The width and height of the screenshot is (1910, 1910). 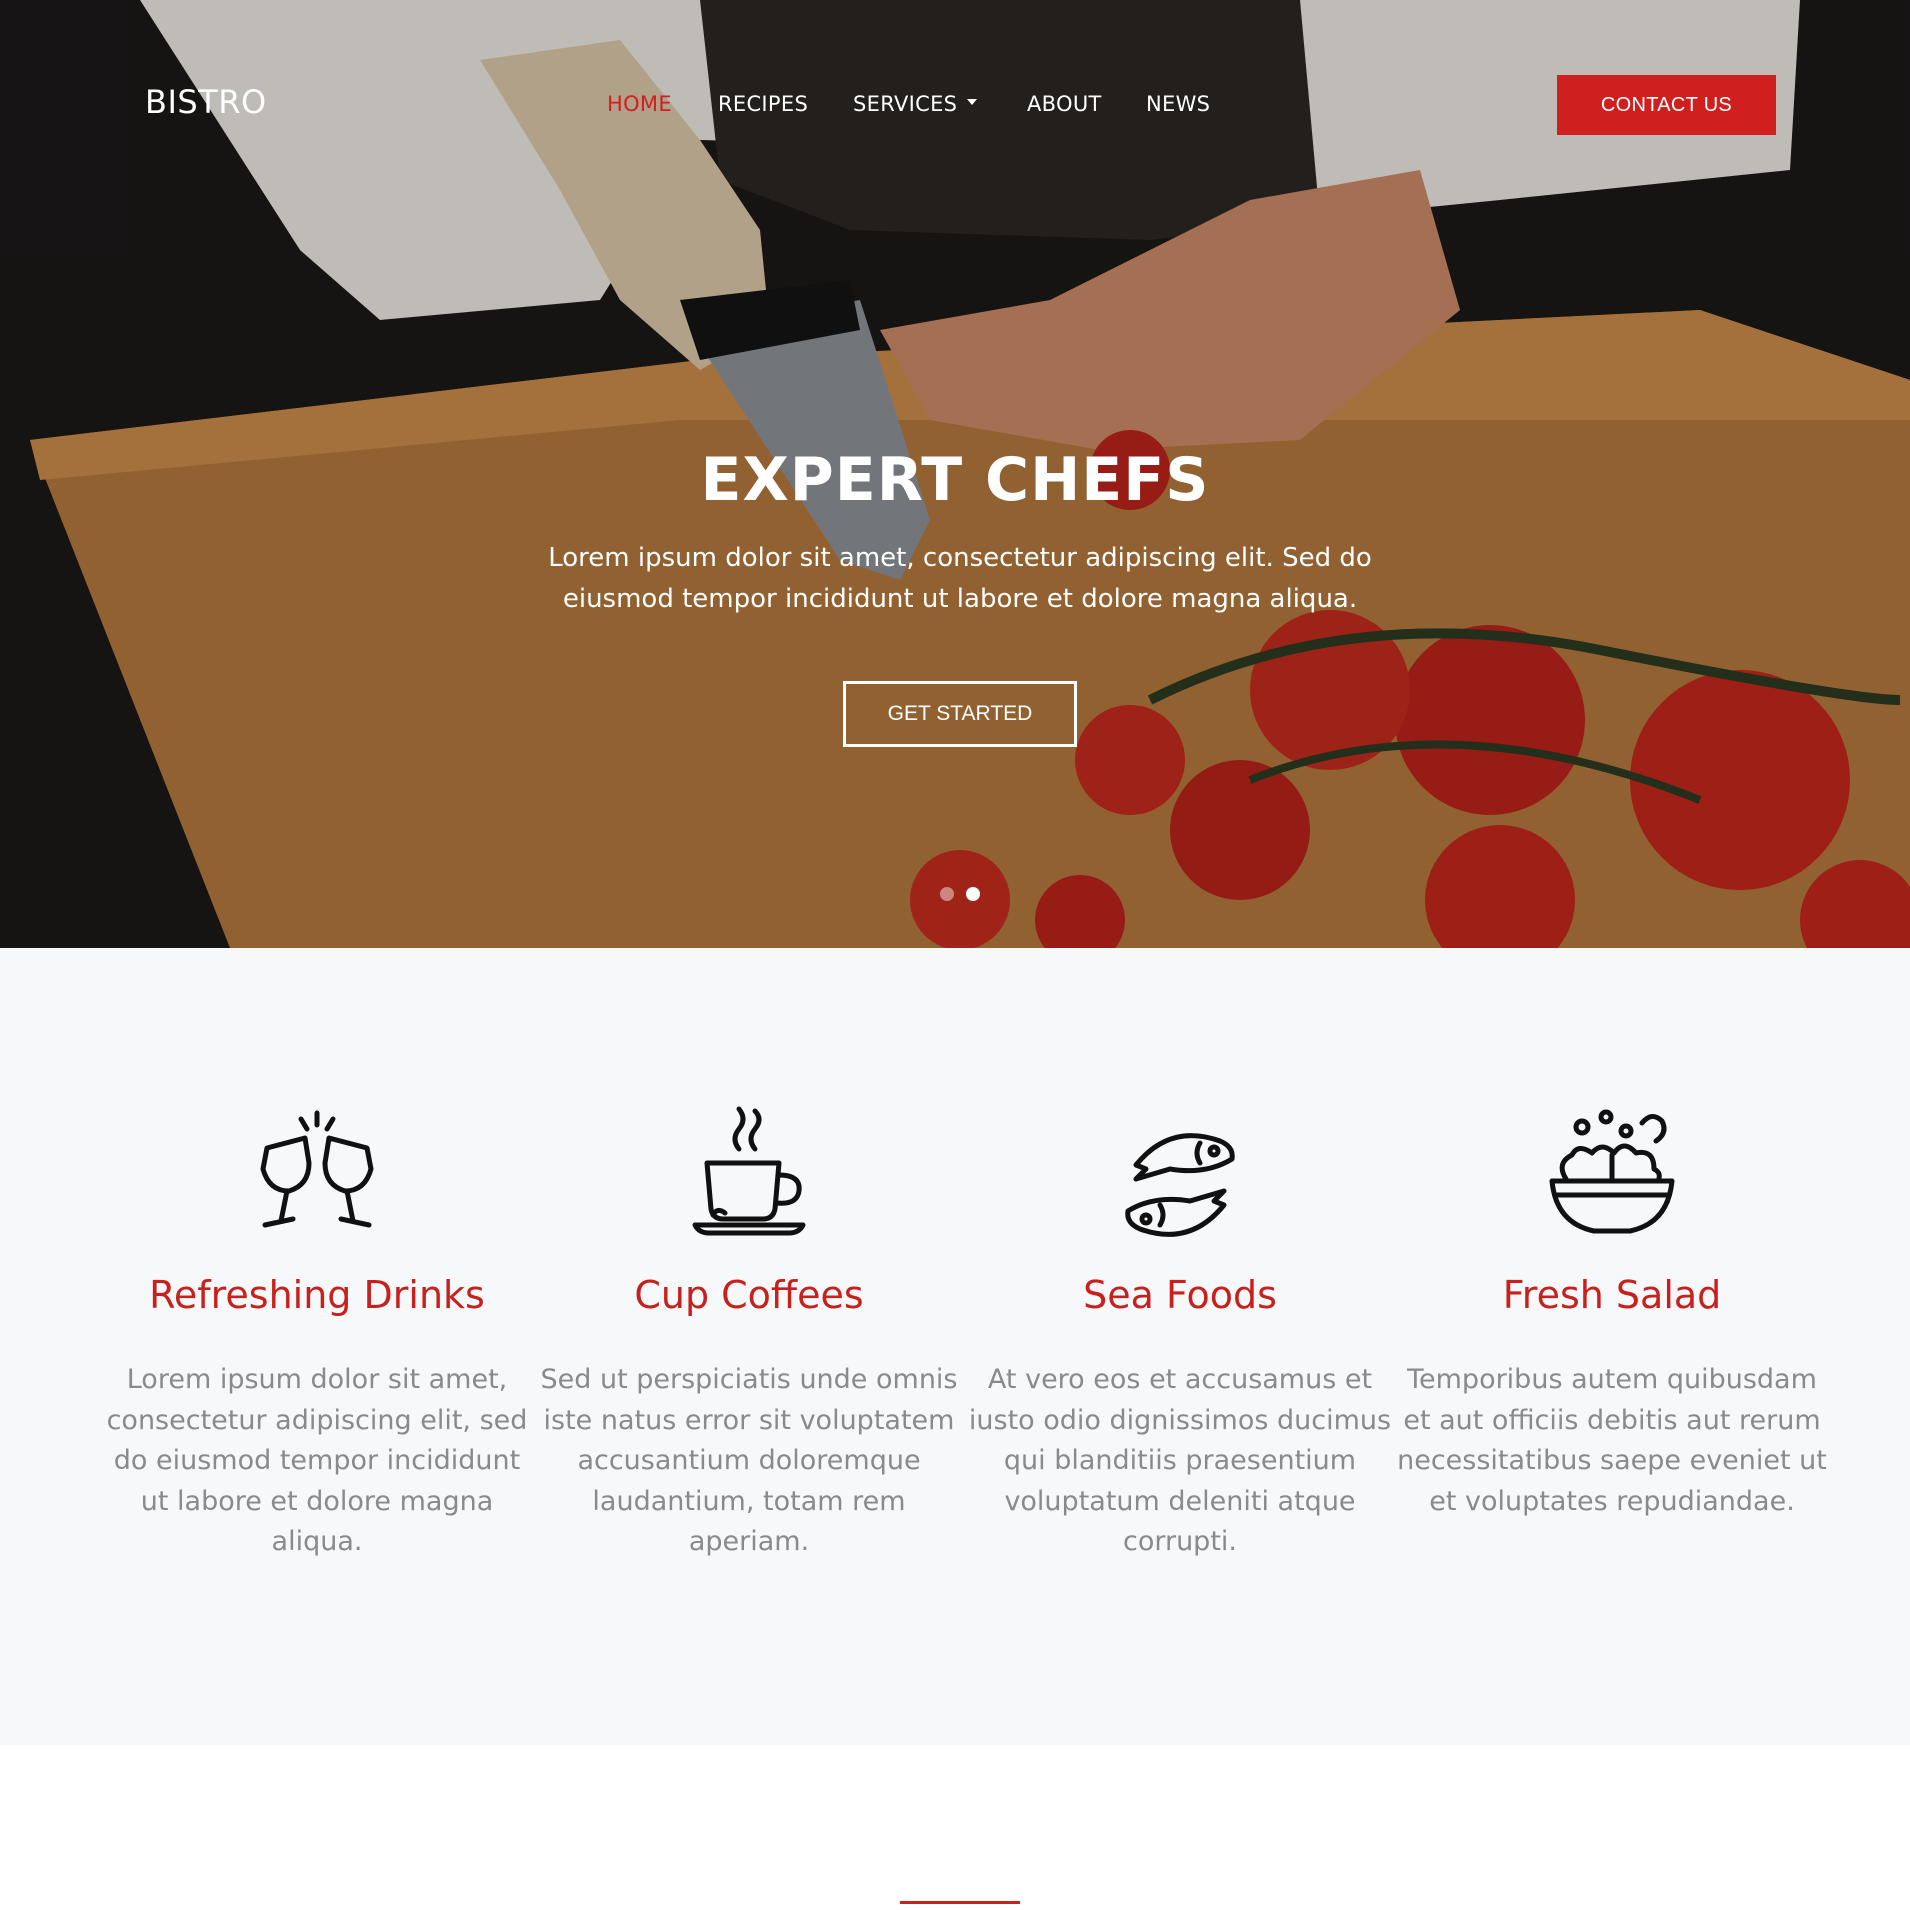 I want to click on wine-glasses-icon, so click(x=317, y=1169).